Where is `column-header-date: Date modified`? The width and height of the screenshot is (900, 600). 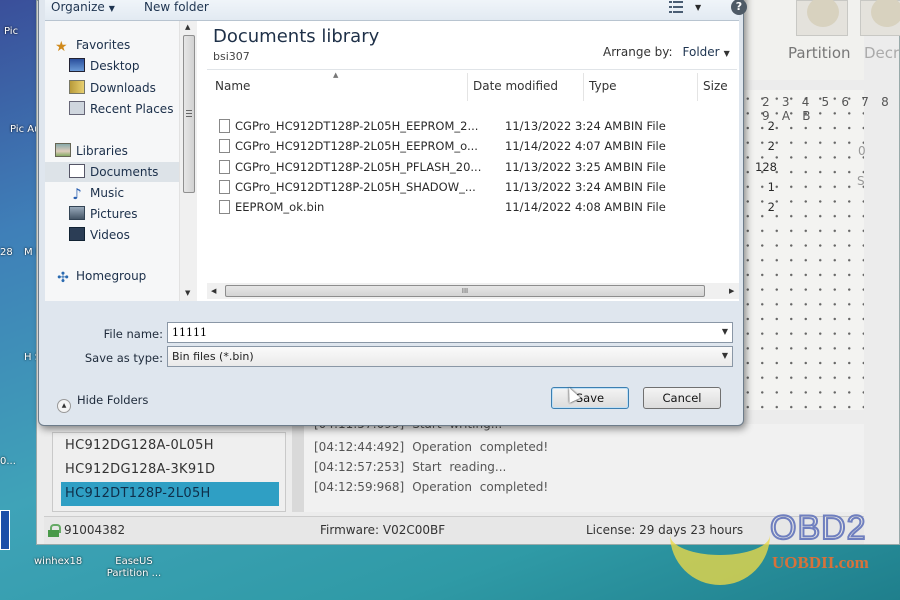 column-header-date: Date modified is located at coordinates (515, 90).